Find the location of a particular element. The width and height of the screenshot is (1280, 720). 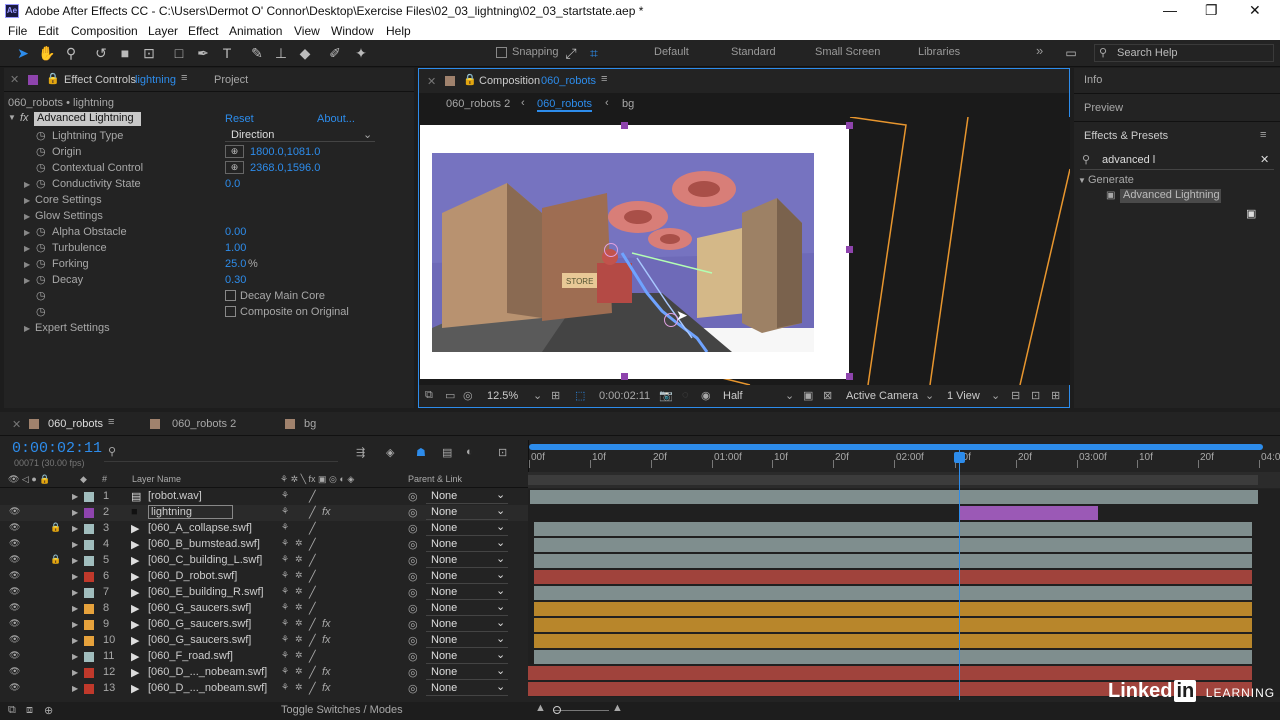

layer-row: 👁 ▶ 11 ▶ [060_F_road.swf] ⚘ ✲ ╱ ◎ None ⌄ is located at coordinates (264, 657).